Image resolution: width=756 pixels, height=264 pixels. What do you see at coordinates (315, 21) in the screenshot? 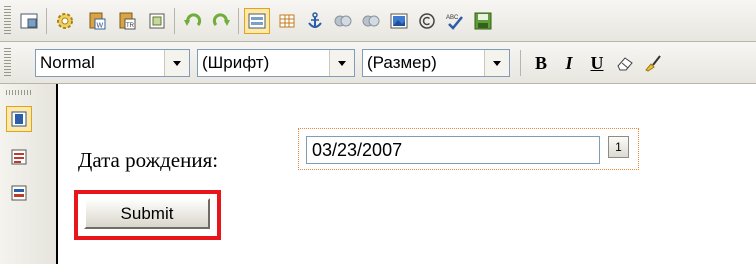
I see `anchor-icon` at bounding box center [315, 21].